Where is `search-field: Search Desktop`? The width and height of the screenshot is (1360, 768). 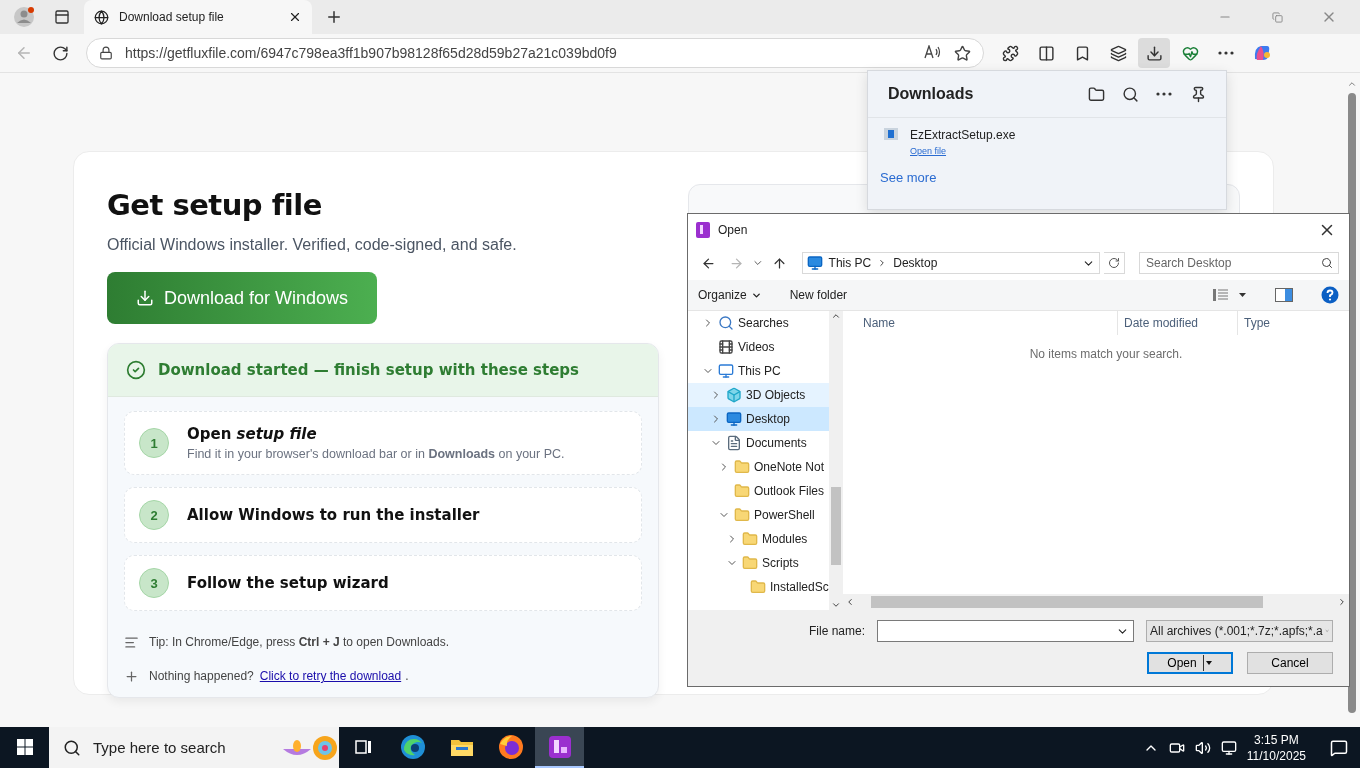 search-field: Search Desktop is located at coordinates (1239, 263).